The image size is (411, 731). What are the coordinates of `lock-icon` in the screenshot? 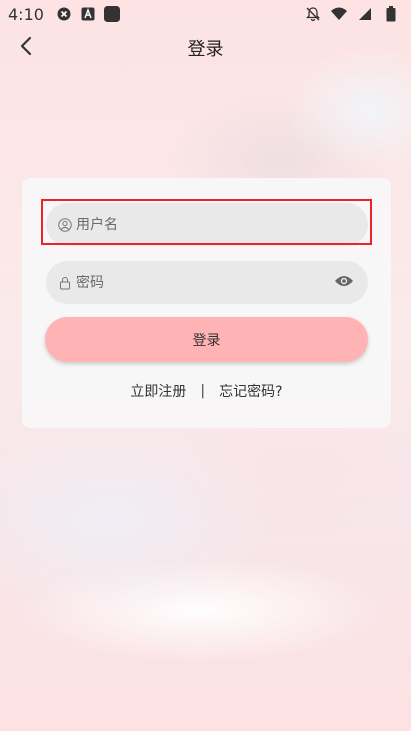 It's located at (65, 283).